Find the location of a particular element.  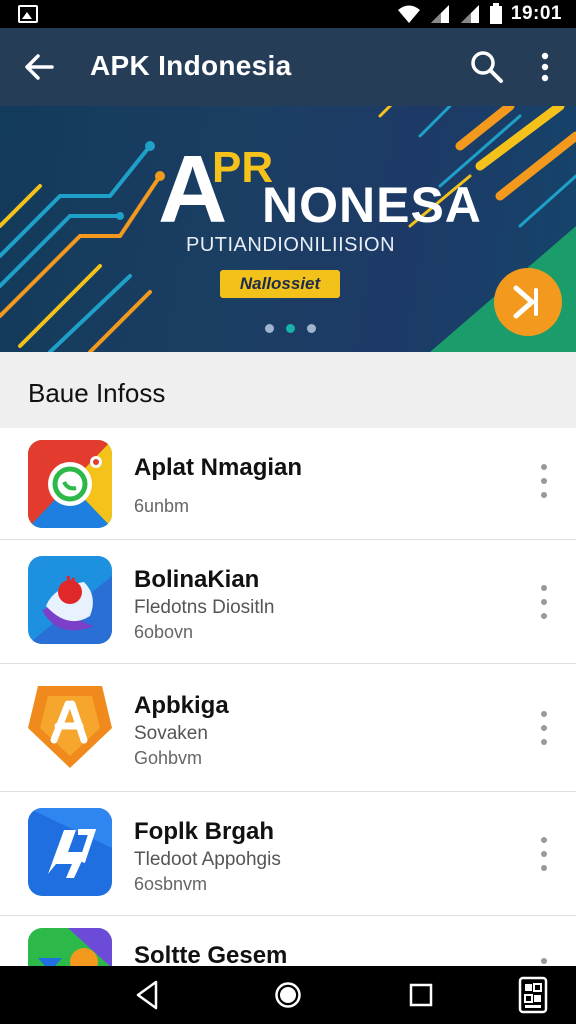

nav-recents-icon is located at coordinates (421, 995).